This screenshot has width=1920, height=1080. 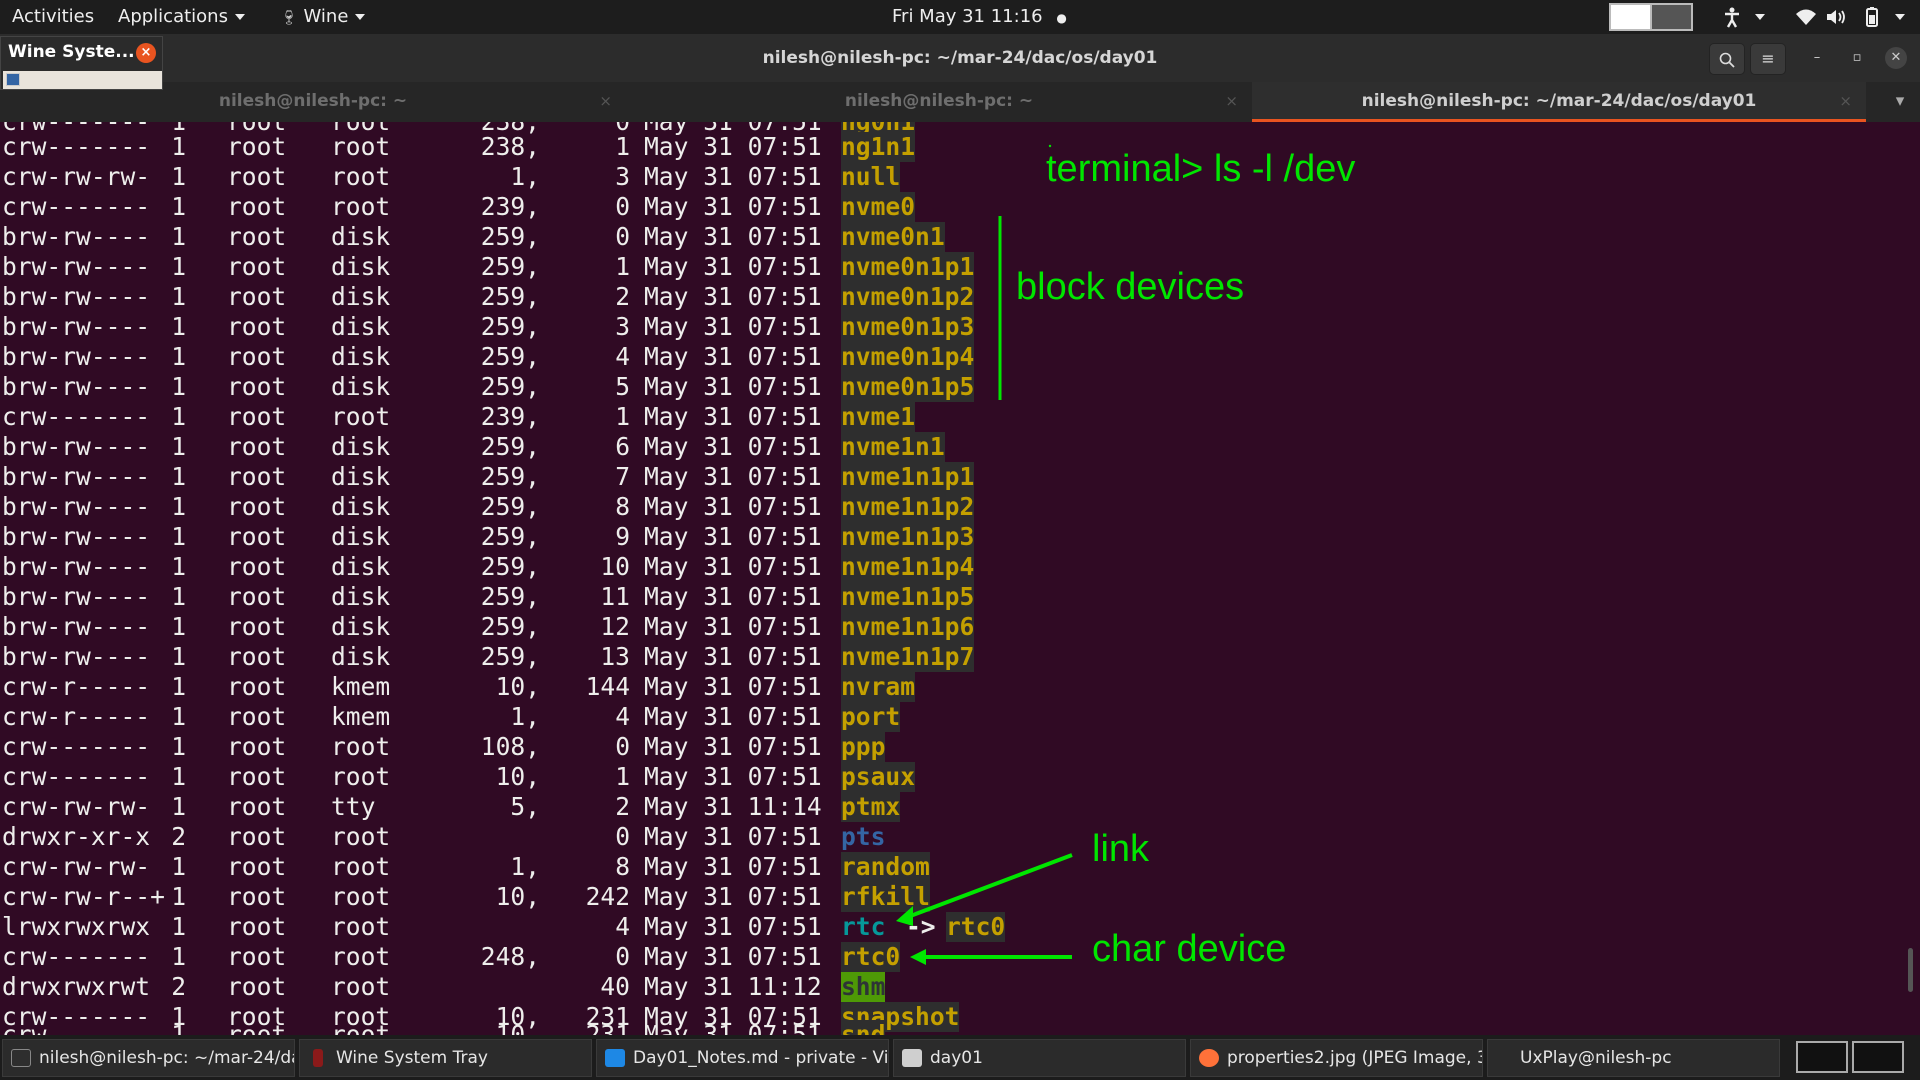 I want to click on tab-label: nilesh@nilesh-pc: ~, so click(x=939, y=101).